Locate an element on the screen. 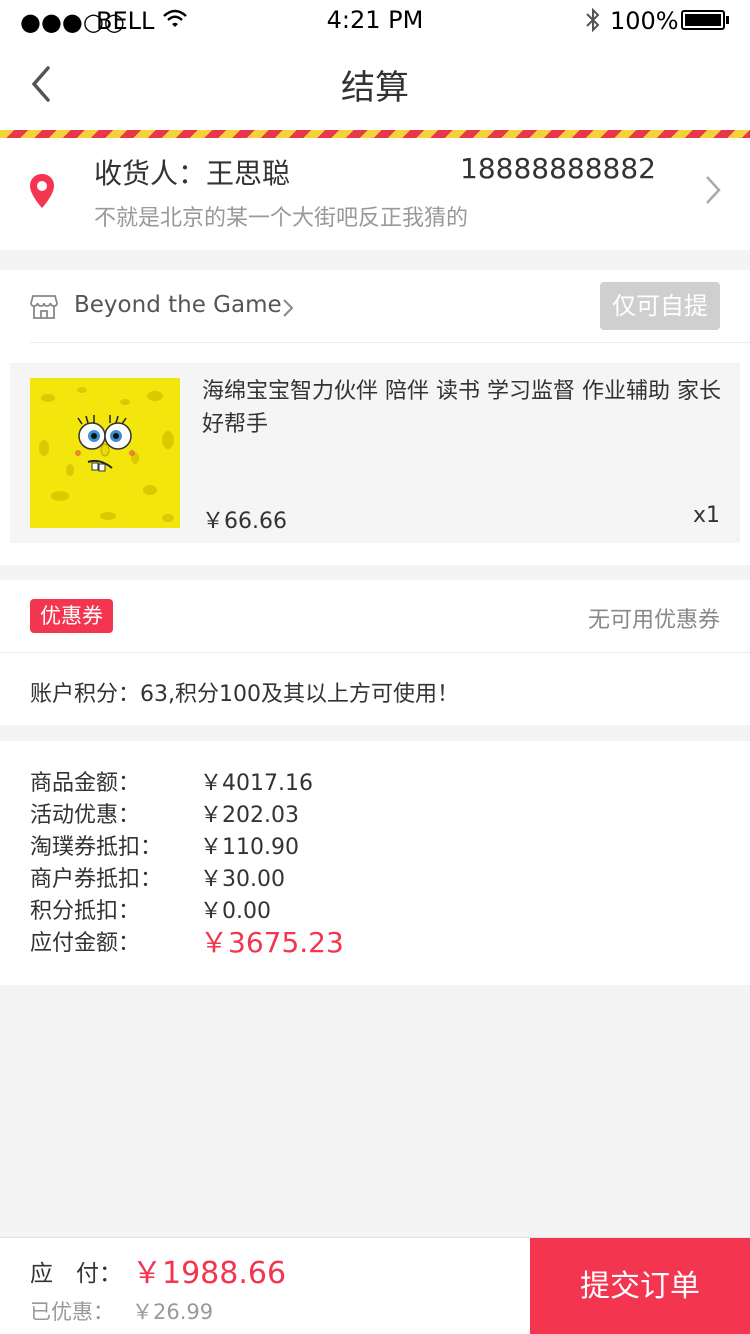 The image size is (750, 1334). address-card: 收货人：王思聪 18888888882 不就是北京的某一个大街吧反正我猜的 is located at coordinates (375, 194).